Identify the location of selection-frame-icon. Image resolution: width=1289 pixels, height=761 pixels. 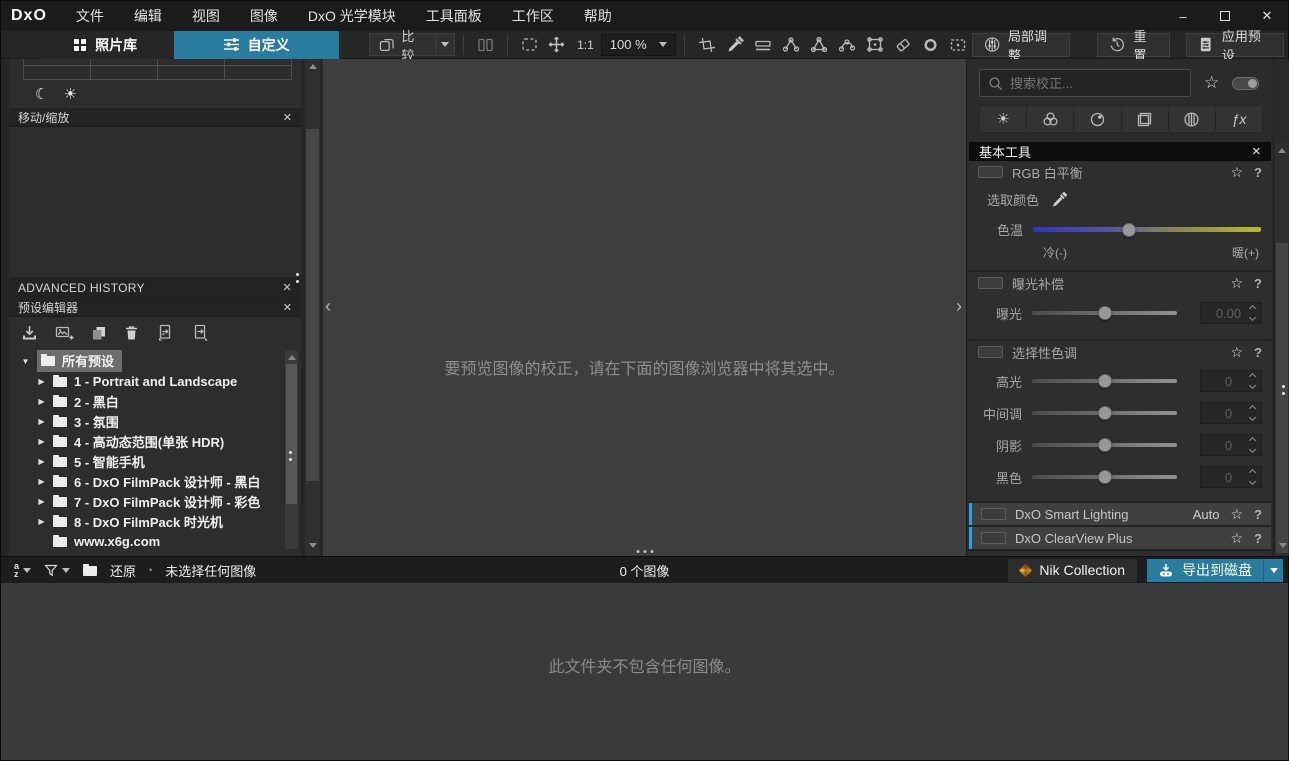
(958, 44).